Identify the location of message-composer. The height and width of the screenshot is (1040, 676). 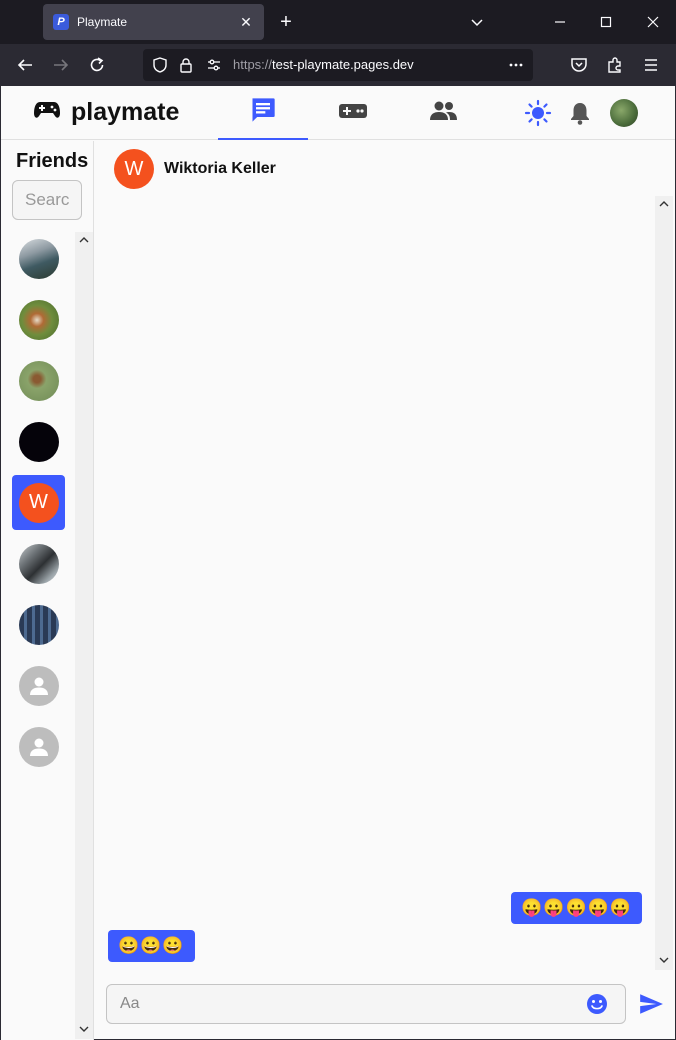
(366, 1004).